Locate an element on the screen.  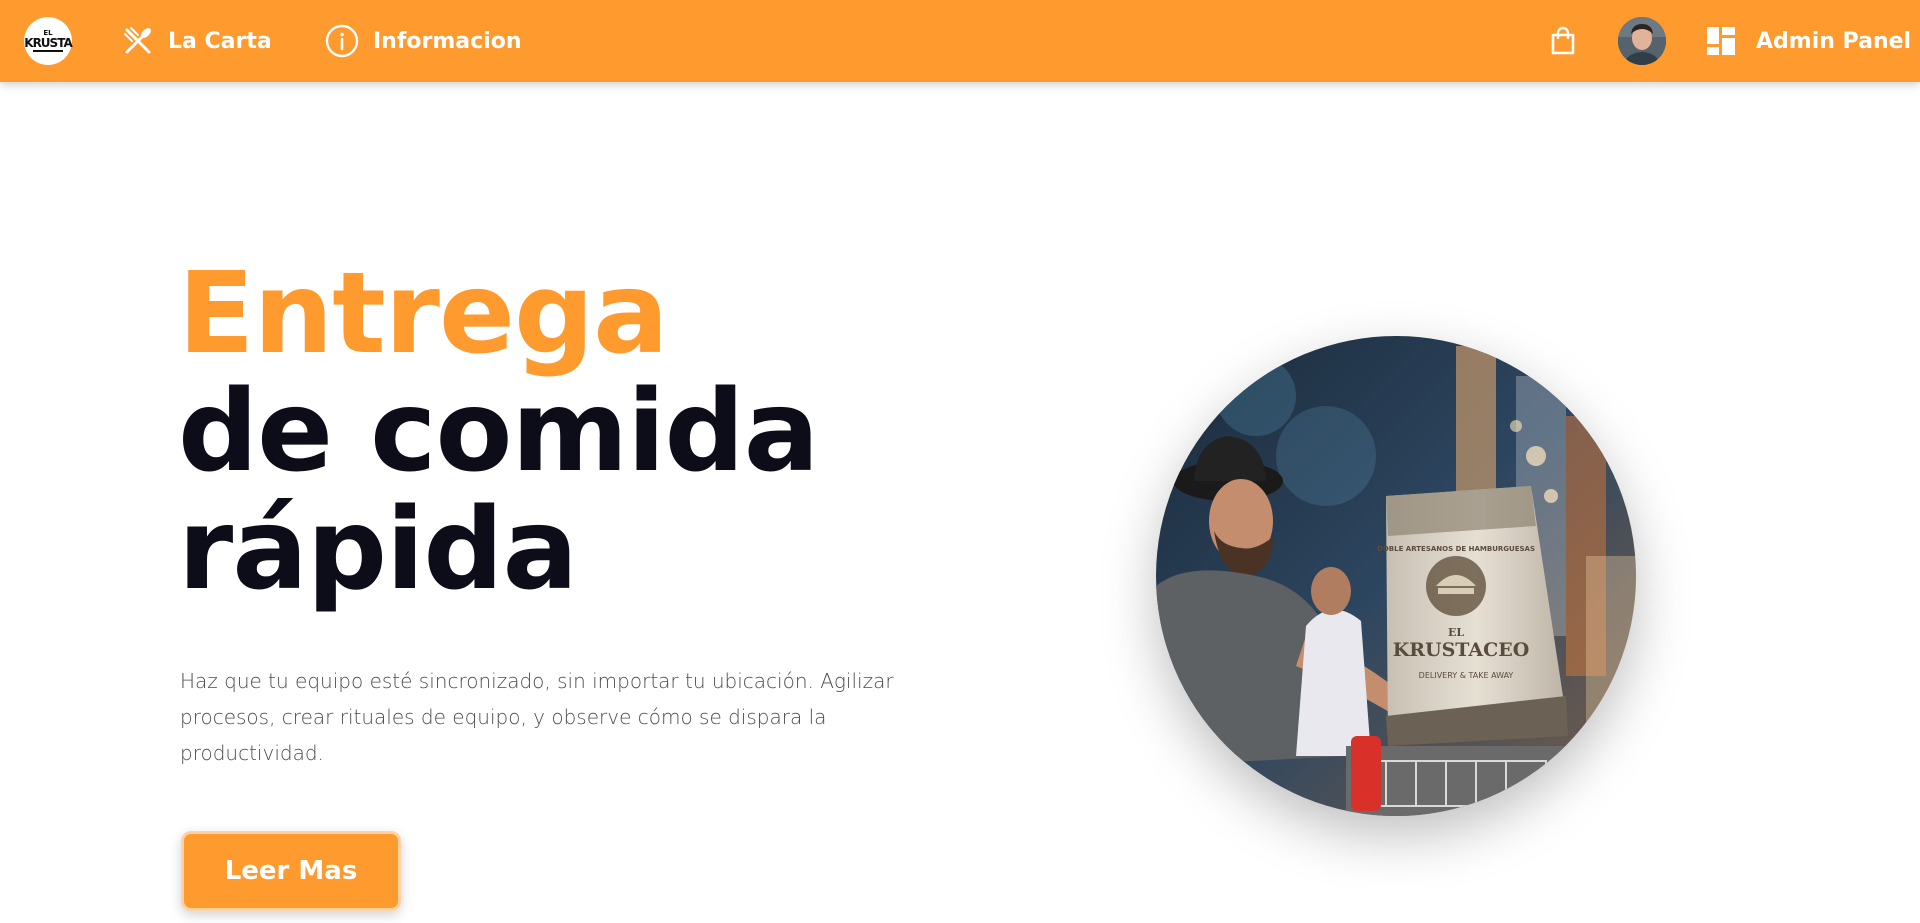
shopping-bag-icon is located at coordinates (1563, 41).